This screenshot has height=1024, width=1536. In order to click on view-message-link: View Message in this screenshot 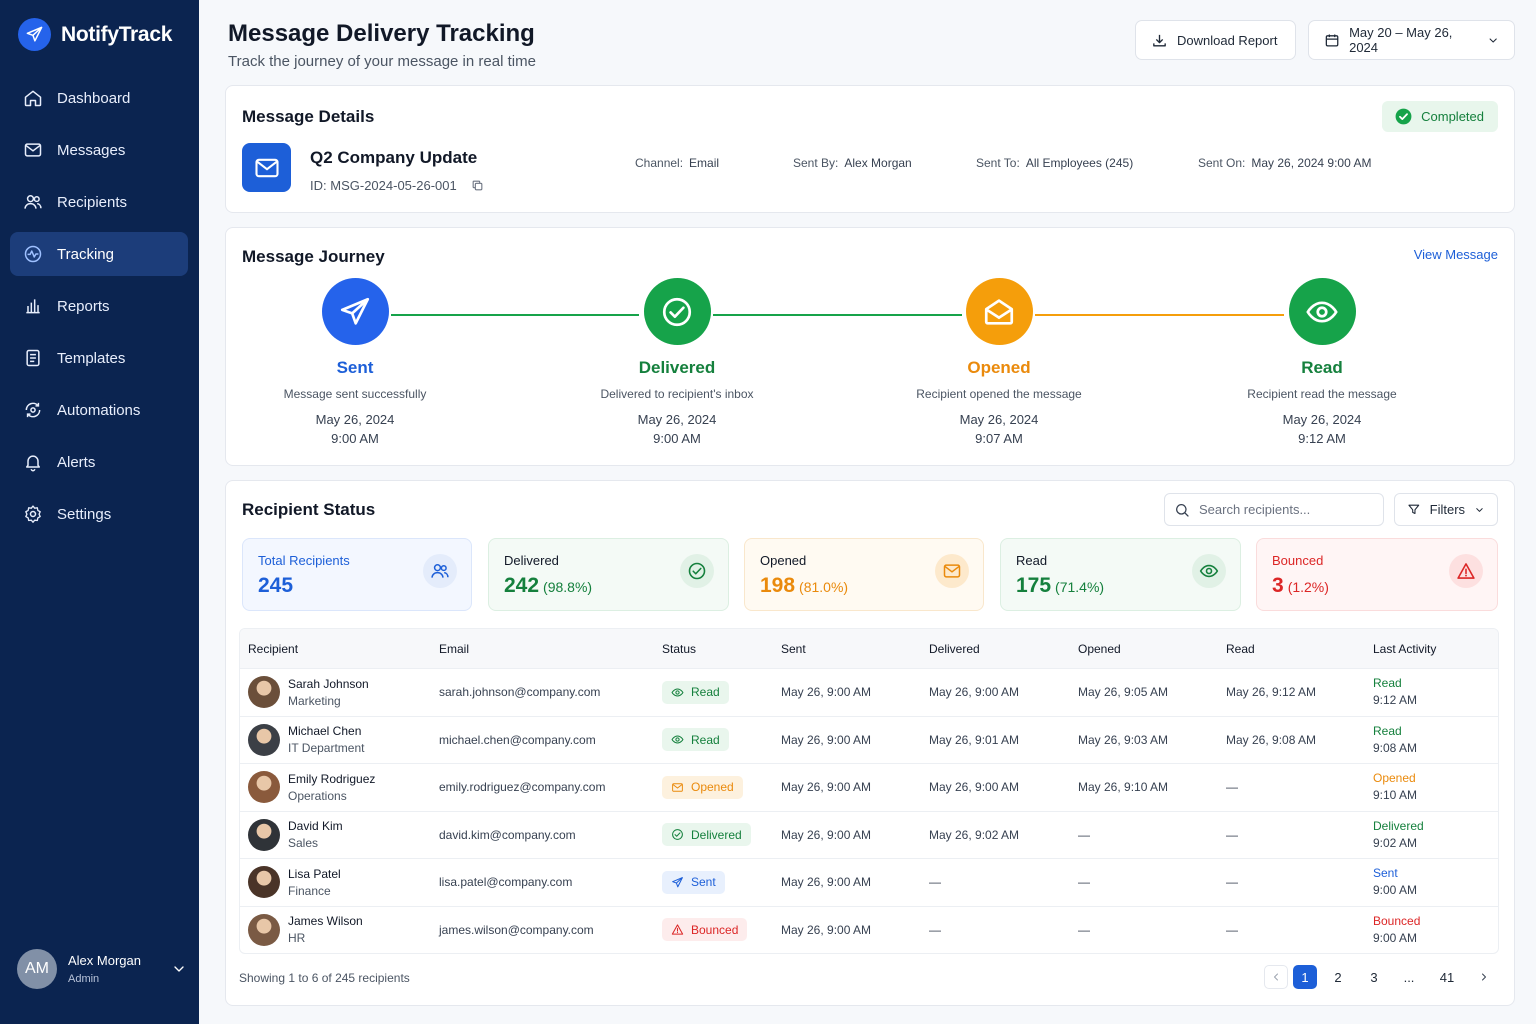, I will do `click(1456, 254)`.